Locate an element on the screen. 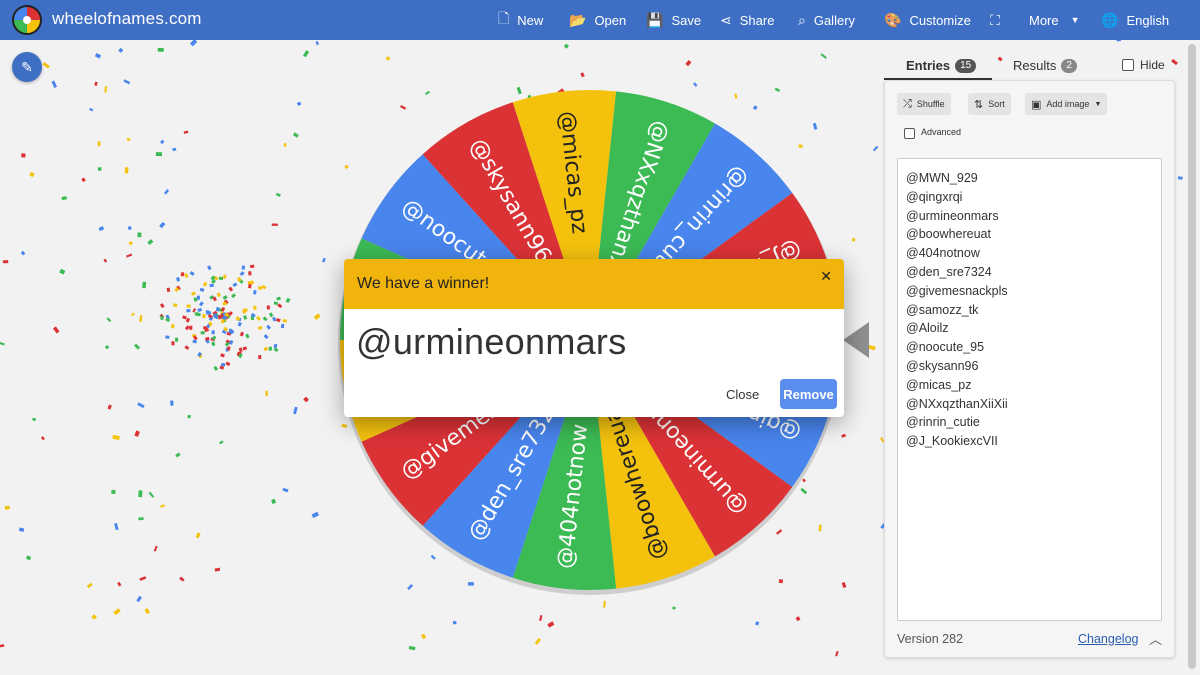  hide-checkbox is located at coordinates (1128, 65).